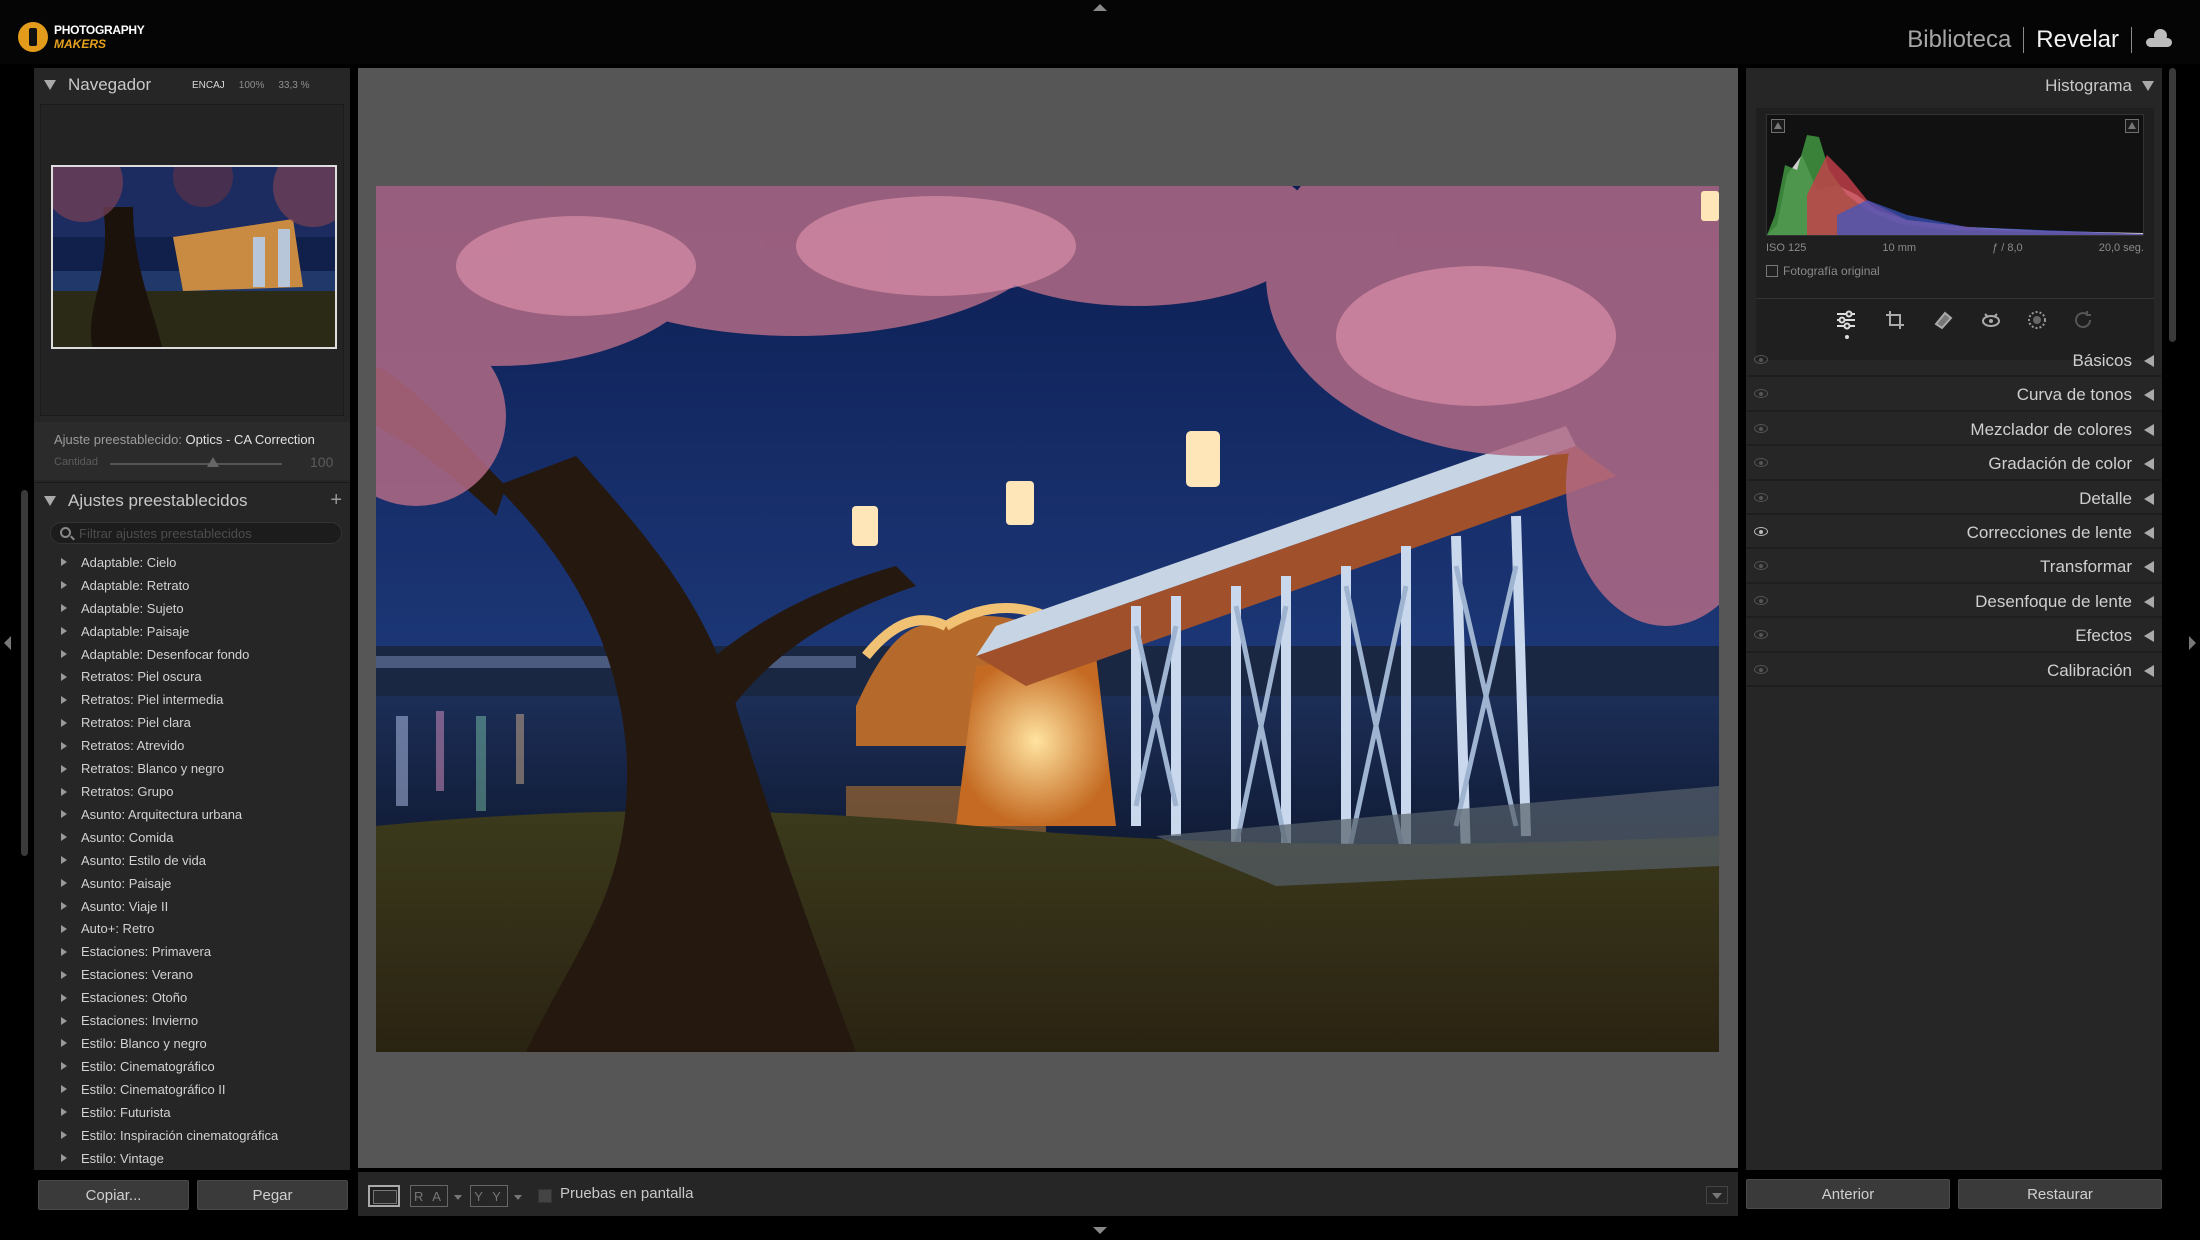 This screenshot has width=2200, height=1240. I want to click on panel-header: Desenfoque de lente, so click(1954, 601).